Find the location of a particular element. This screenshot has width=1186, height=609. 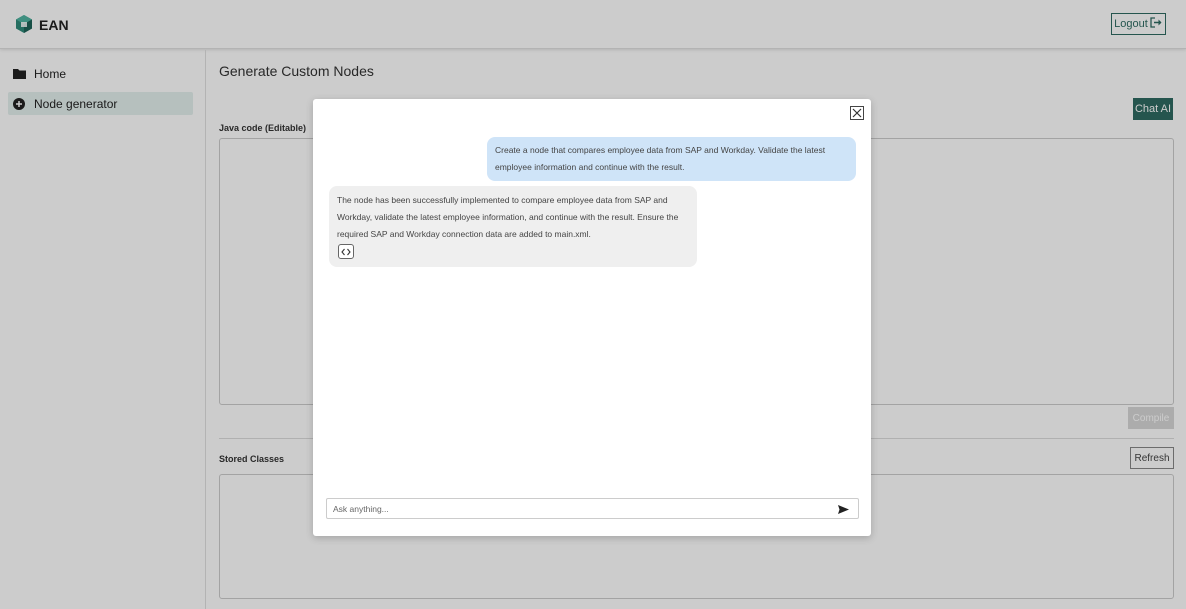

code-brackets-icon is located at coordinates (346, 251).